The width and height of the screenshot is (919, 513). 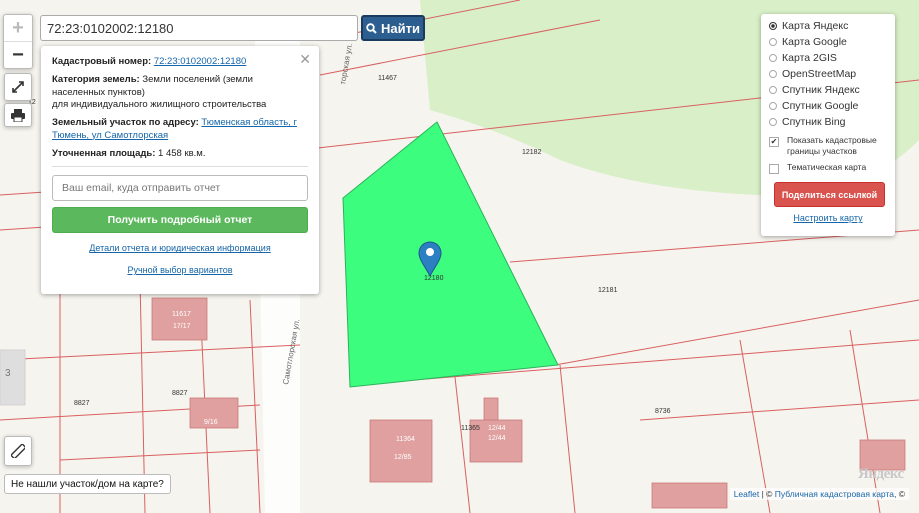 I want to click on thematic-toggle-label: Тематическая карта, so click(x=827, y=167).